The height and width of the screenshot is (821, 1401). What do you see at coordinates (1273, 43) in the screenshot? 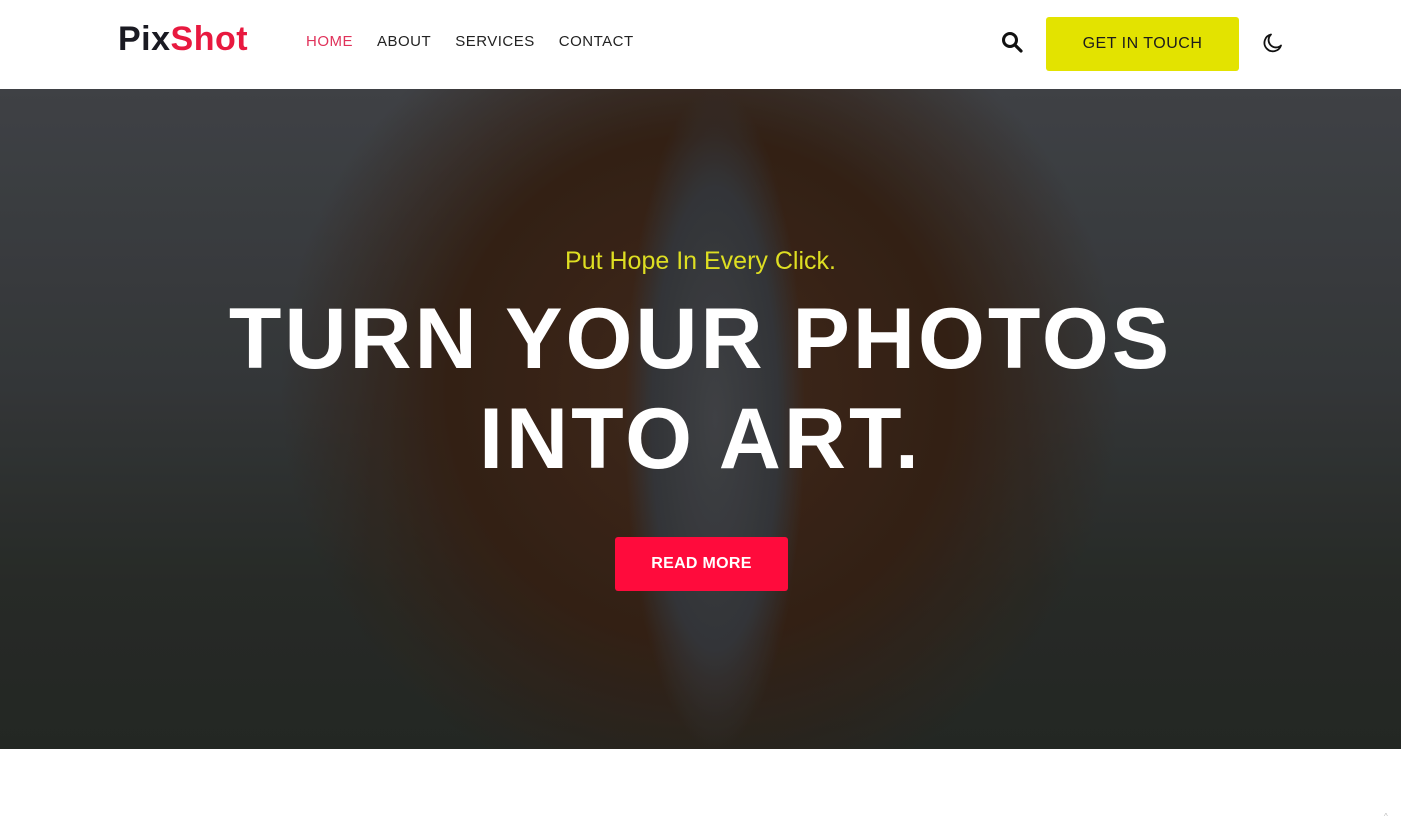
I see `moon-icon` at bounding box center [1273, 43].